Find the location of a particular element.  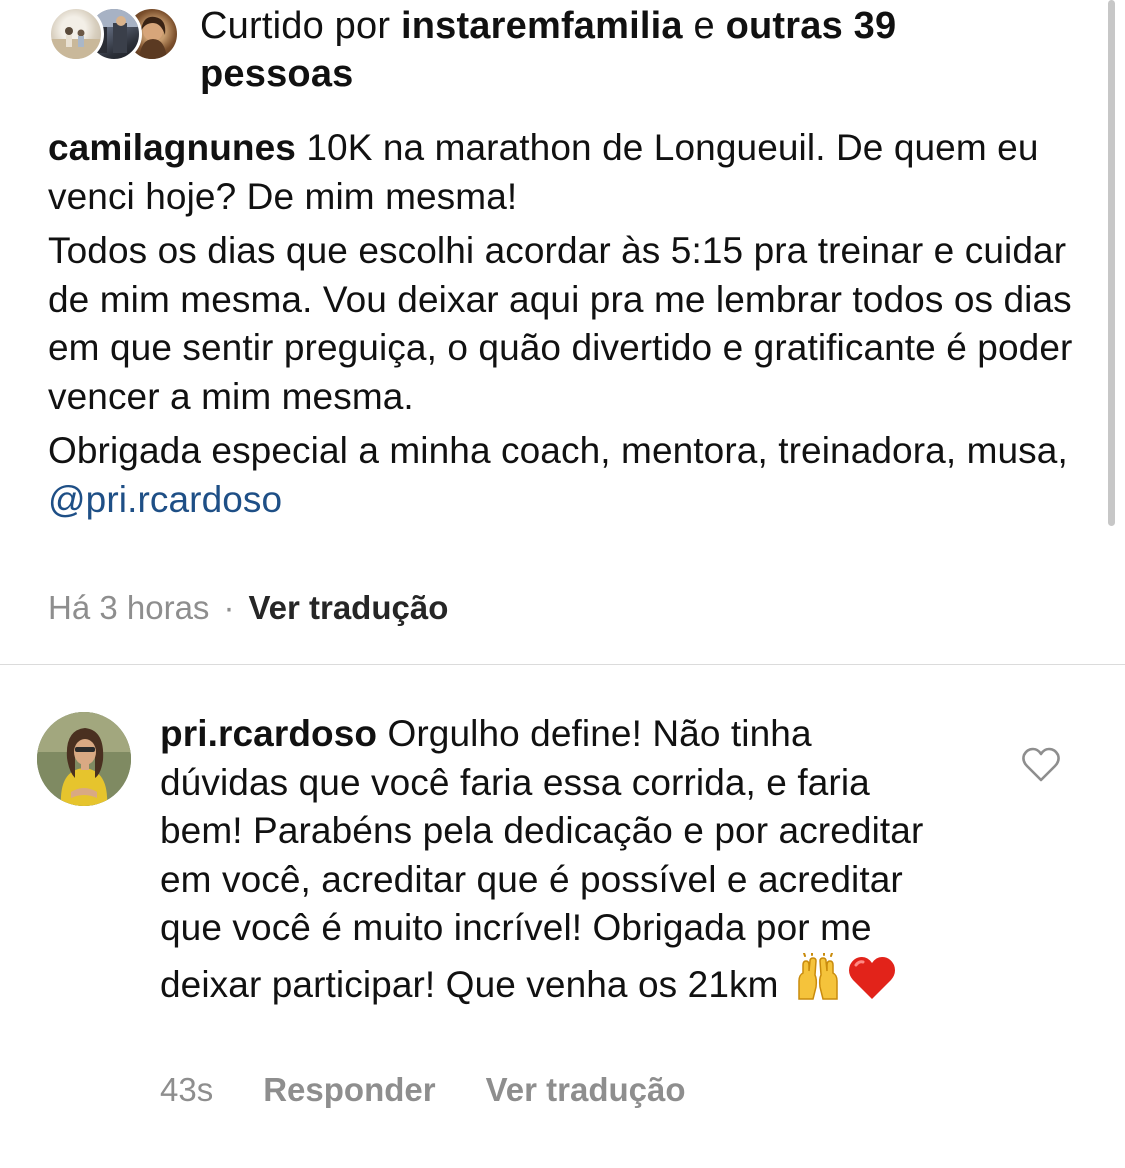

caption-translate-link: Ver tradução is located at coordinates (348, 607).